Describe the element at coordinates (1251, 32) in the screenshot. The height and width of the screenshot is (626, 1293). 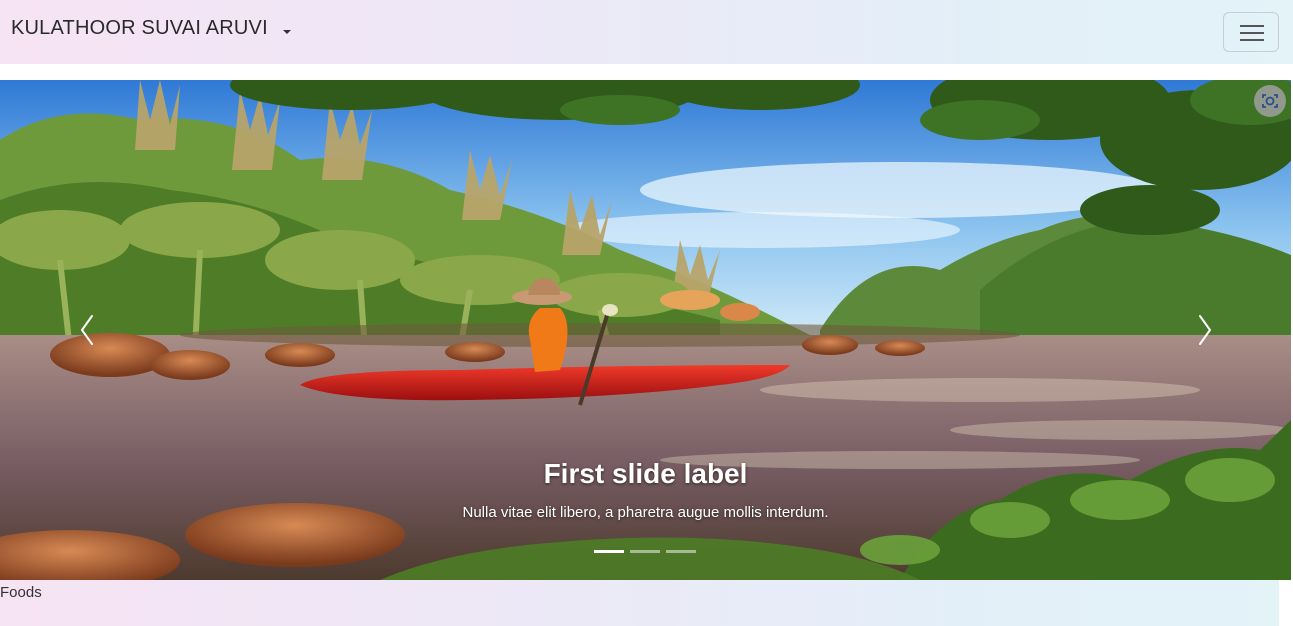
I see `navbar-toggler-button` at that location.